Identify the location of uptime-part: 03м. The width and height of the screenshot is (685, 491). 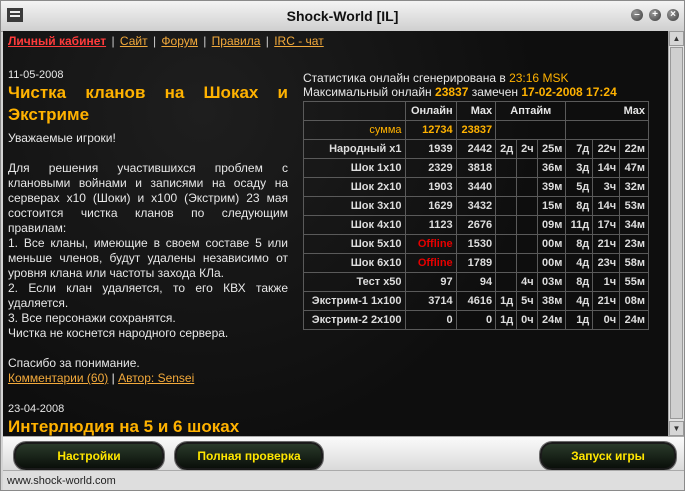
(551, 282).